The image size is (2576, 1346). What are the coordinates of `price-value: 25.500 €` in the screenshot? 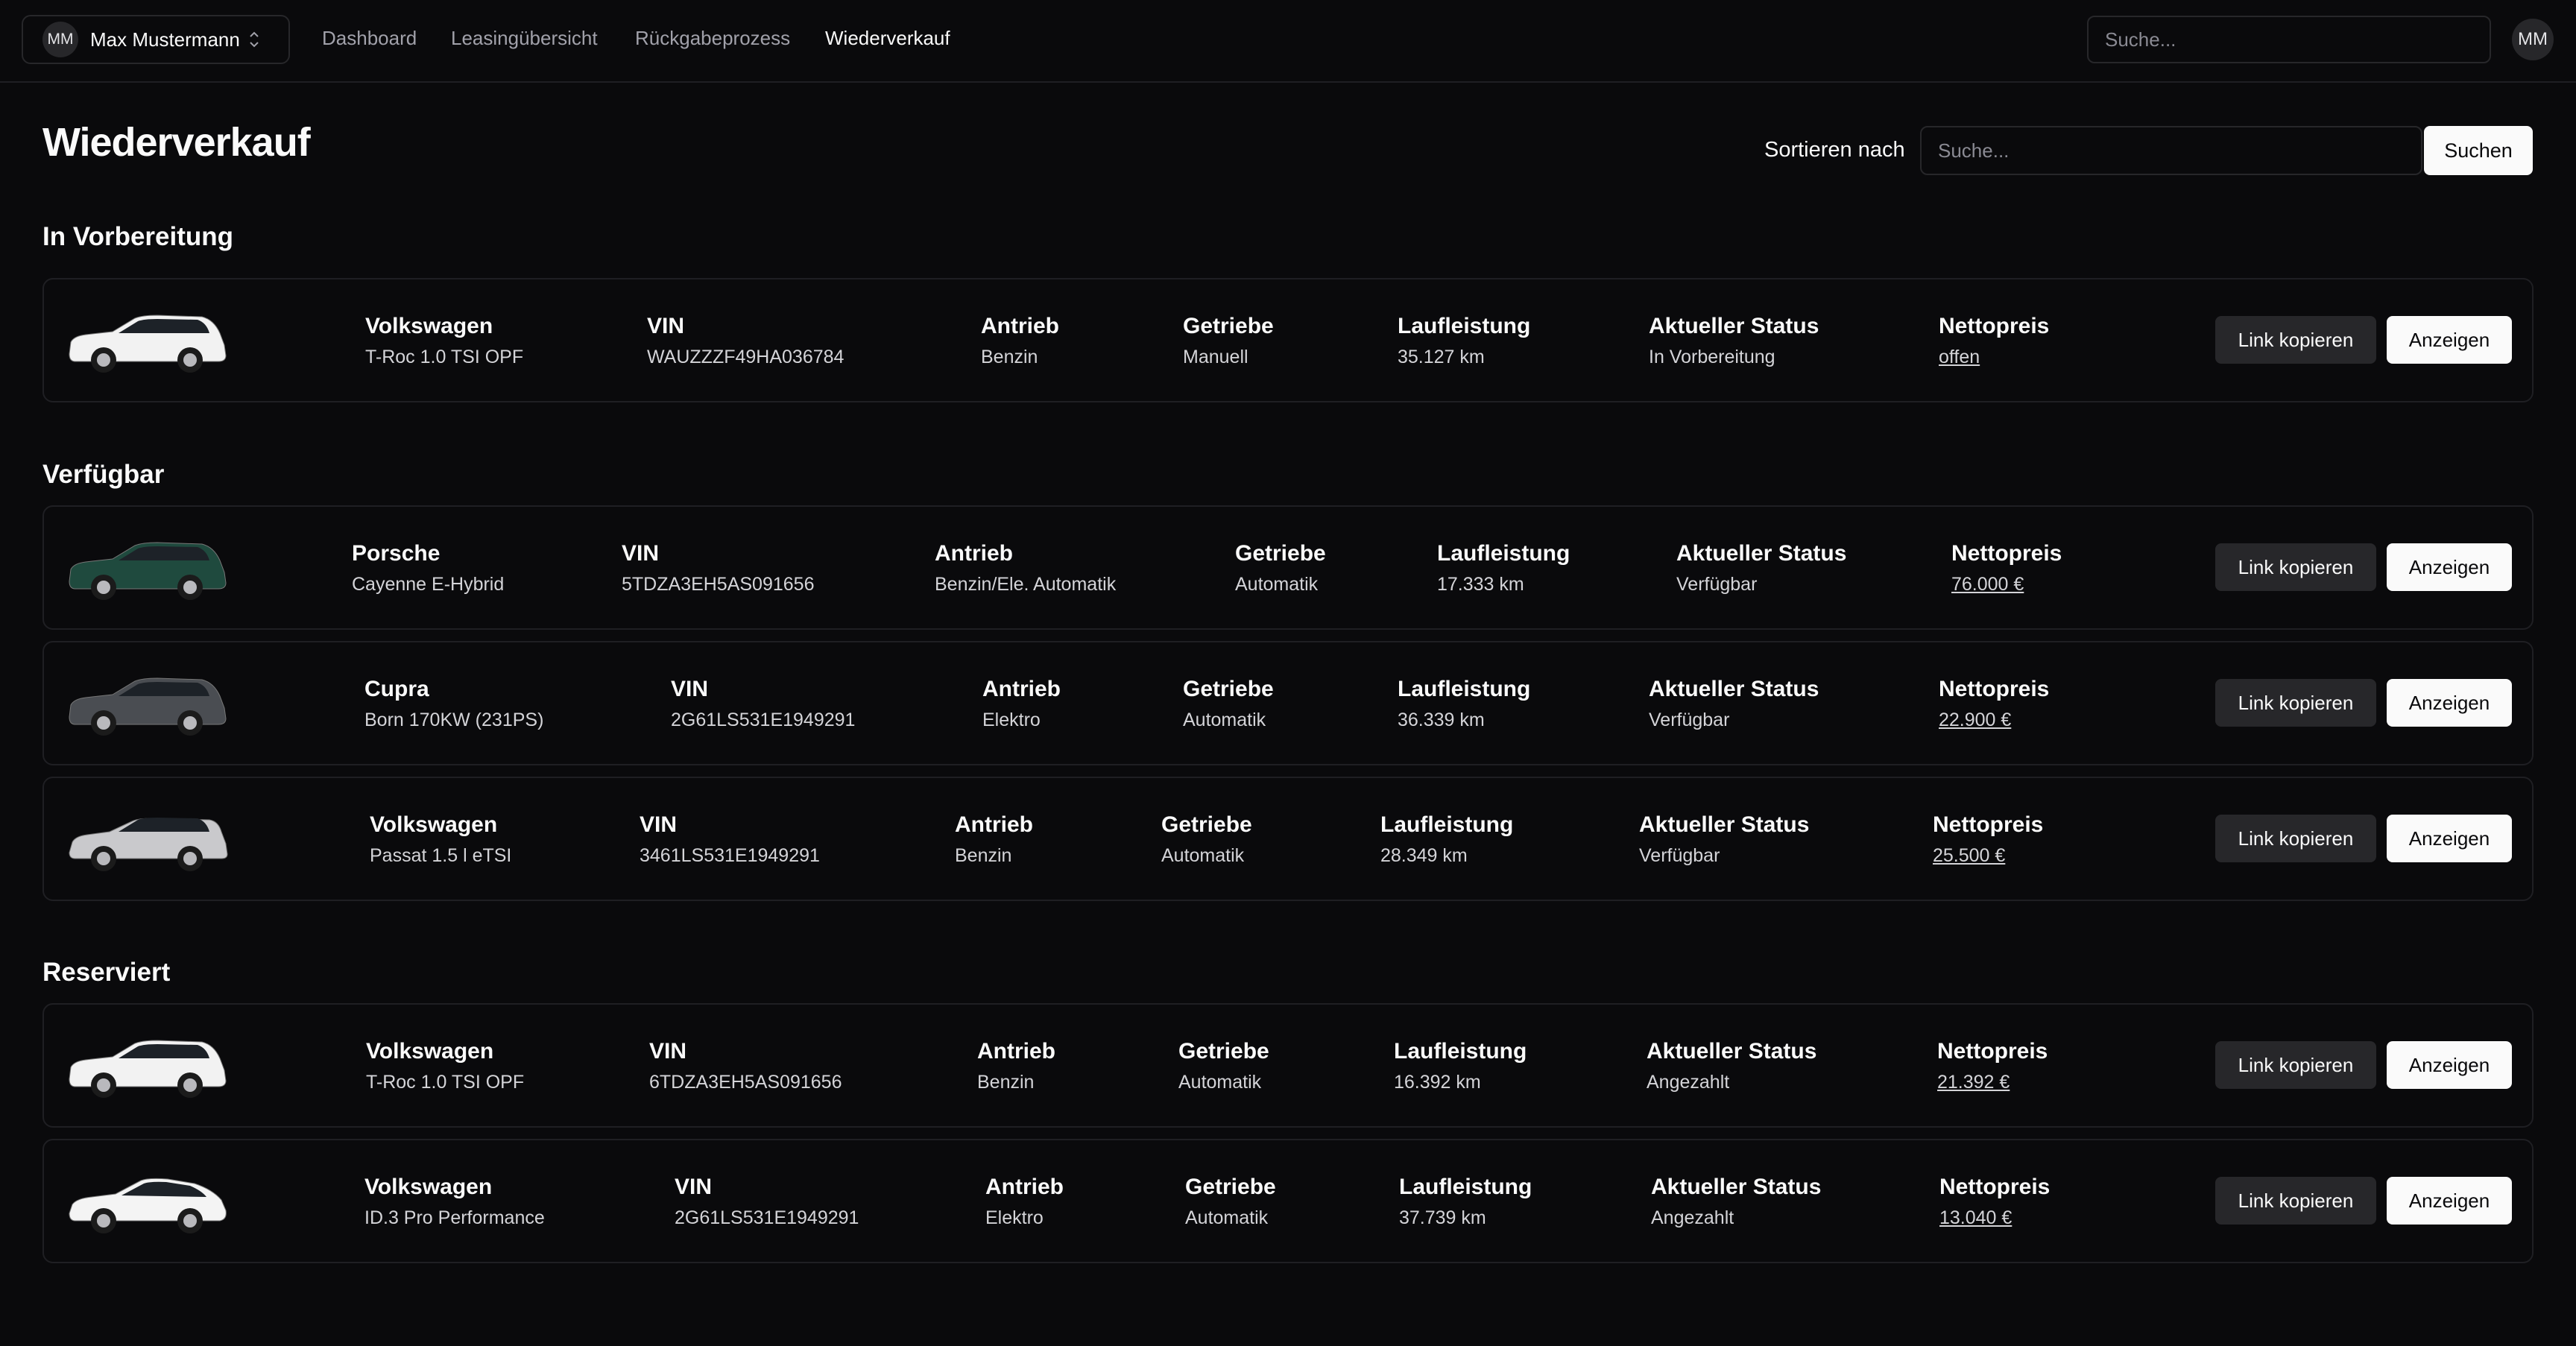 It's located at (1988, 856).